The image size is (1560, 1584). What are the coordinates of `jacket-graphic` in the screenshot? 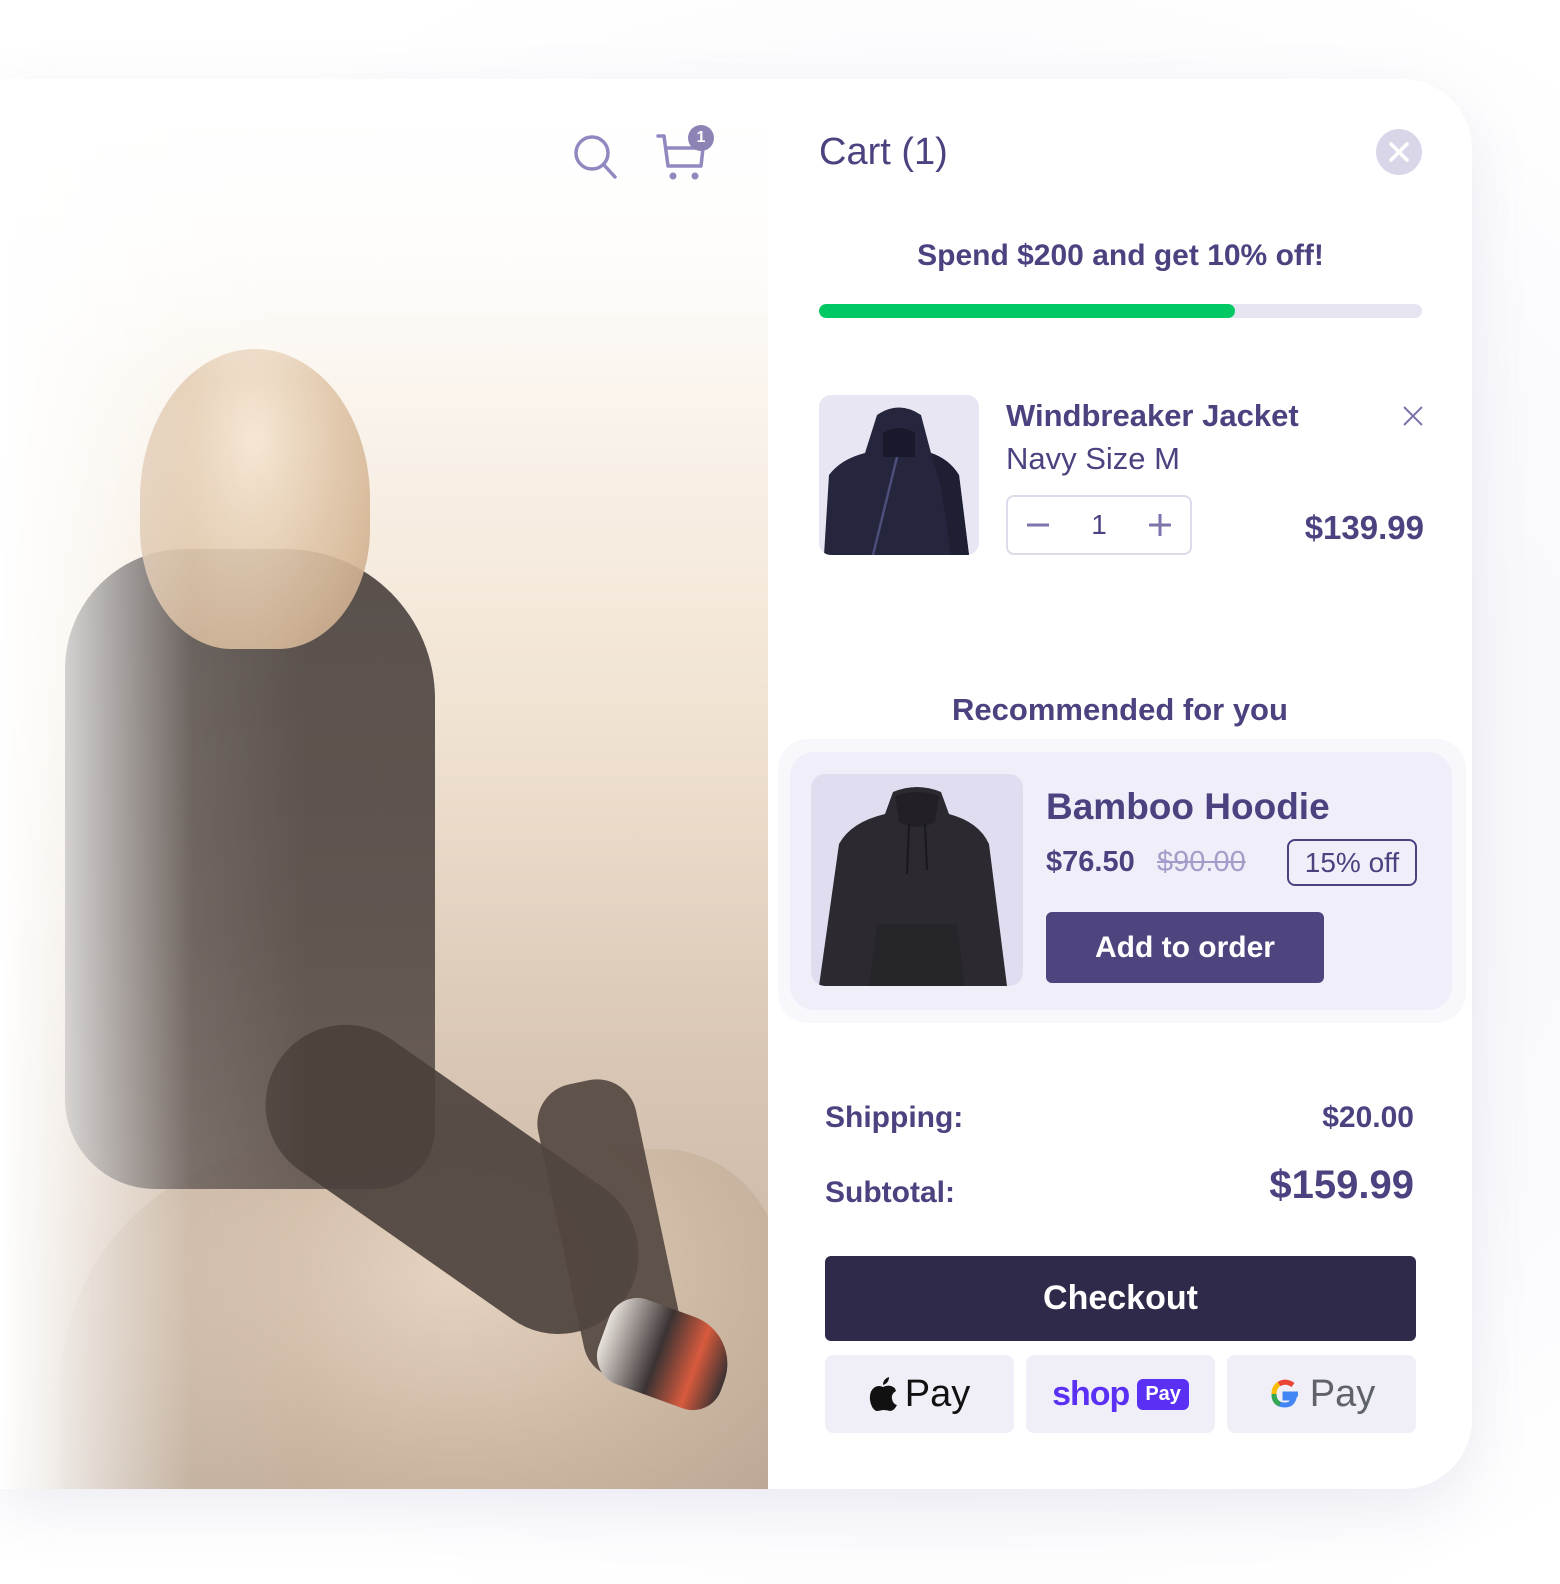 It's located at (896, 481).